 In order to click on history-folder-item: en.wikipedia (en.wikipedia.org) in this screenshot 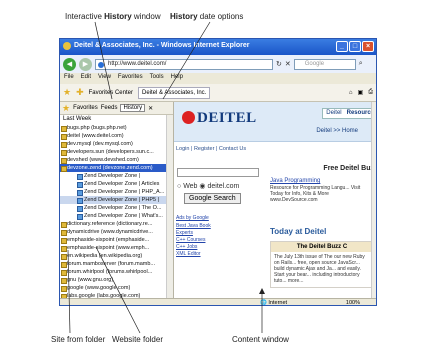, I will do `click(116, 256)`.